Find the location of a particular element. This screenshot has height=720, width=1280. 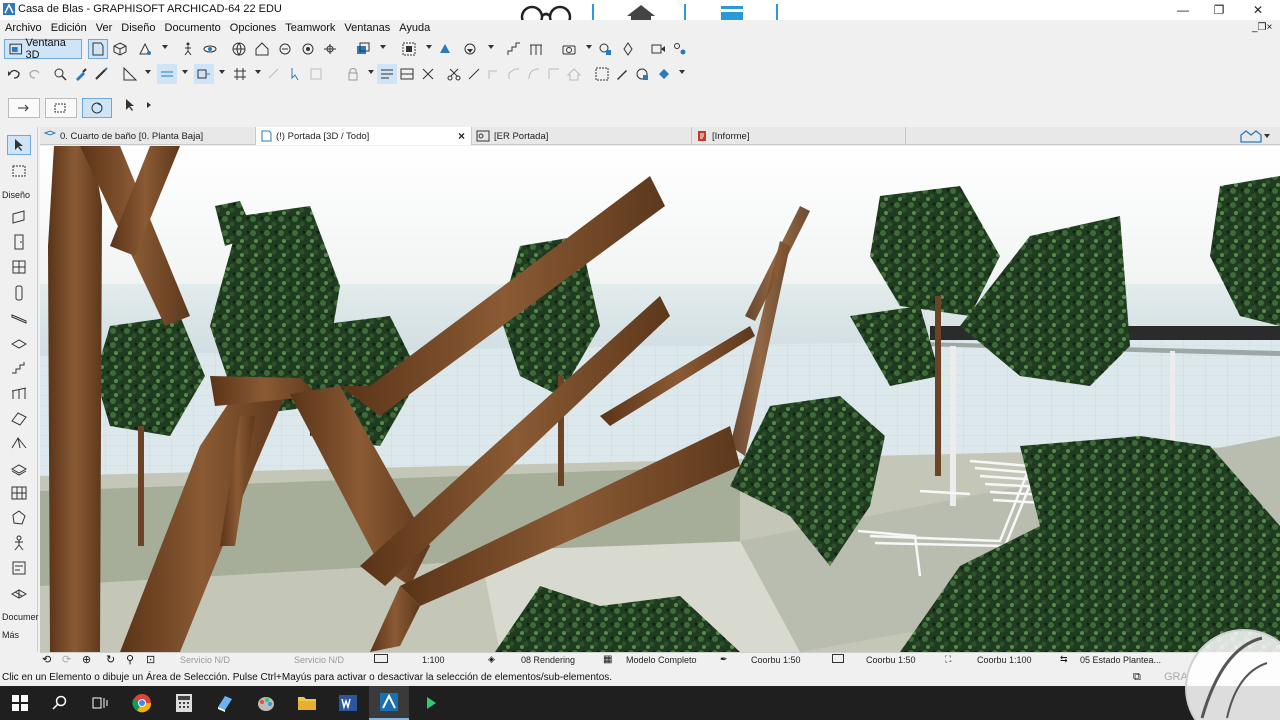

document-section-label: Documer is located at coordinates (20, 617).